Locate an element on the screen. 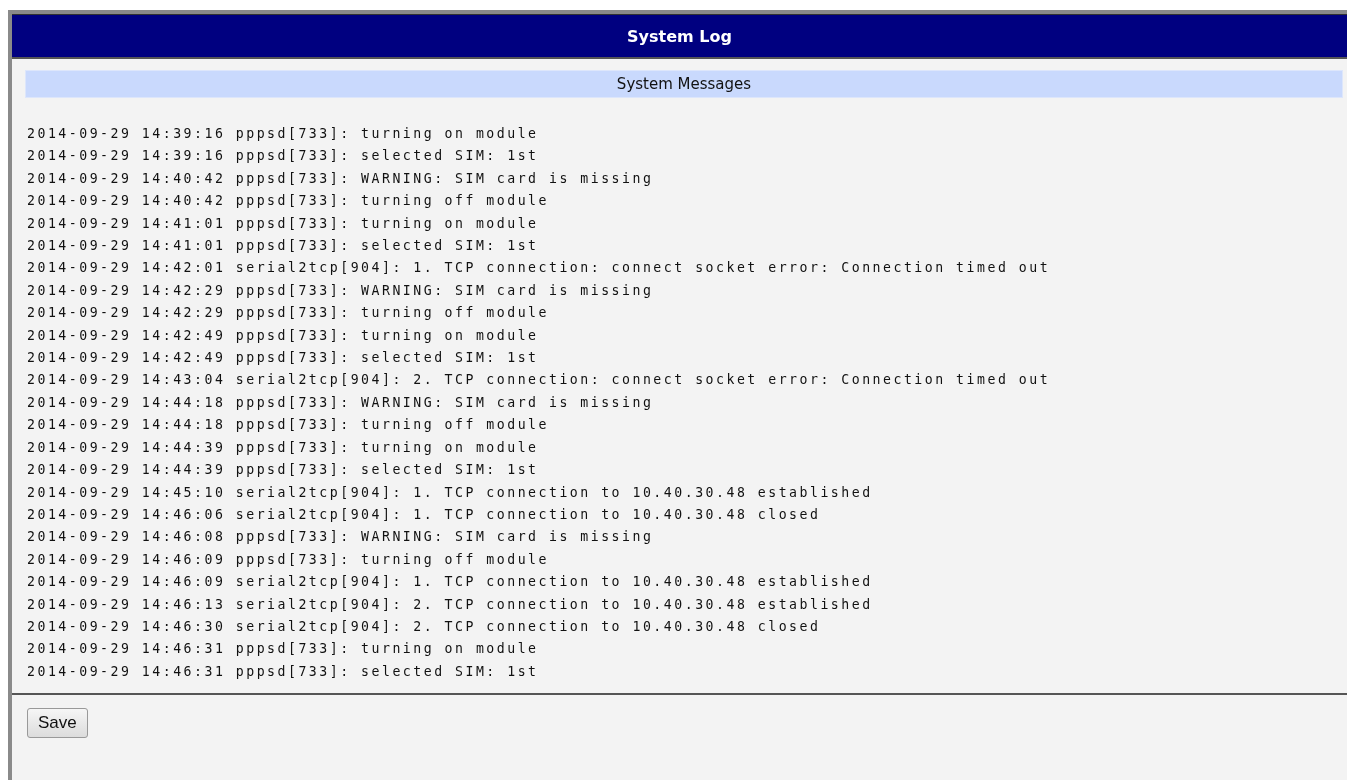  log-line: 2014-09-29 14:41:01 pppsd[733]: selected SIM: 1st is located at coordinates (283, 246).